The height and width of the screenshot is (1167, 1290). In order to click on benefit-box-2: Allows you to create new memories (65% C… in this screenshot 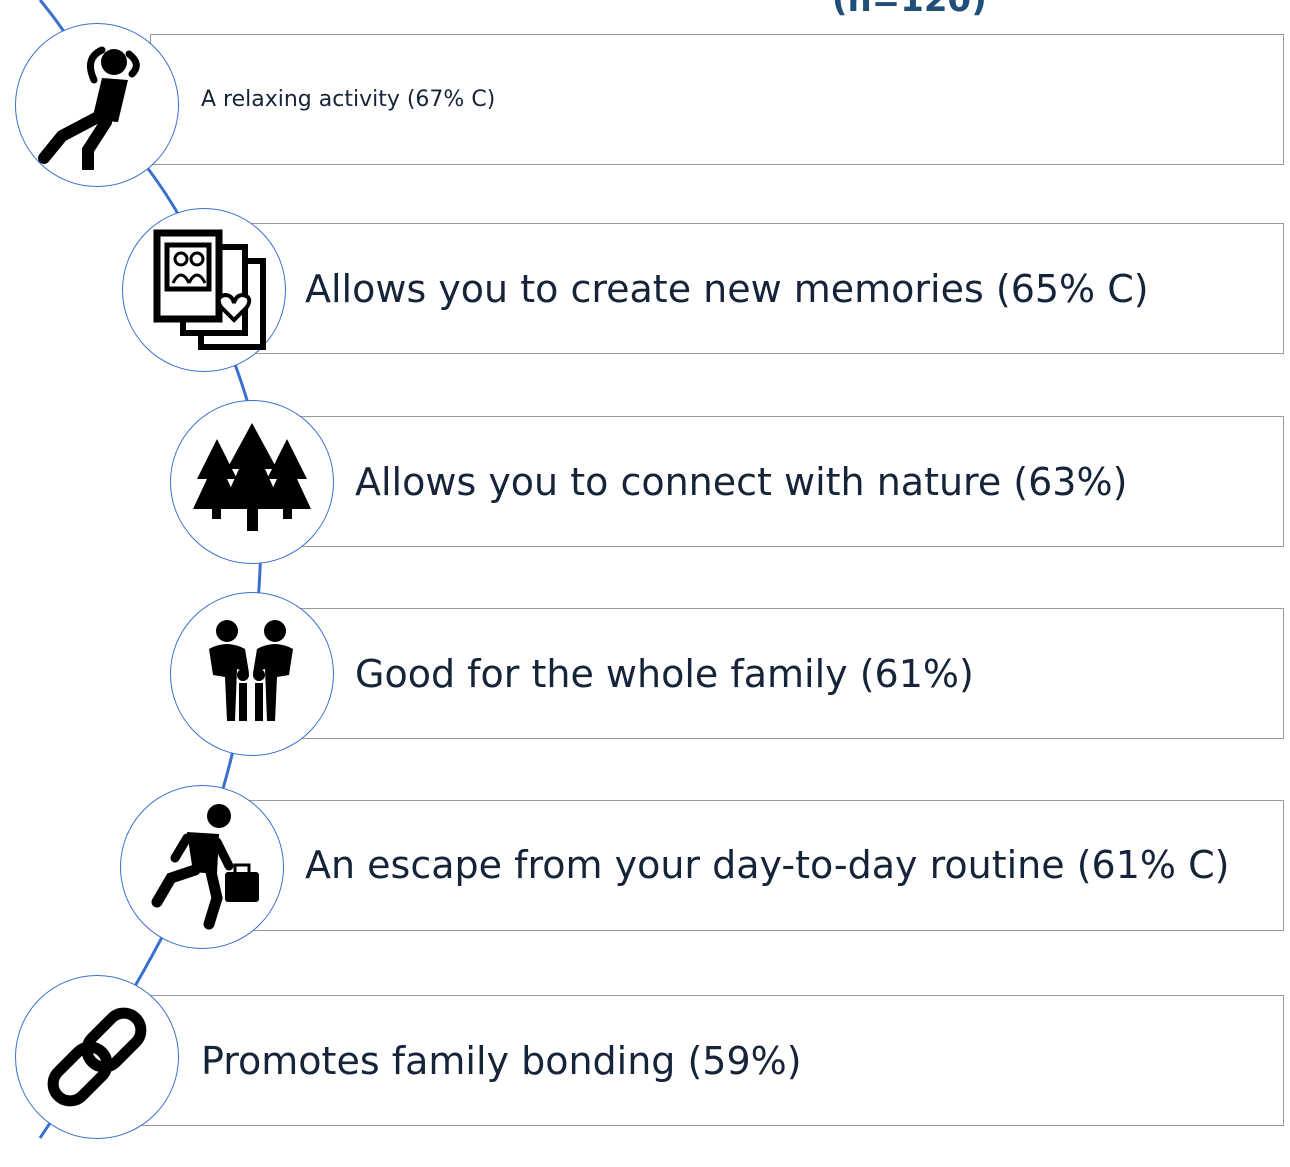, I will do `click(757, 288)`.